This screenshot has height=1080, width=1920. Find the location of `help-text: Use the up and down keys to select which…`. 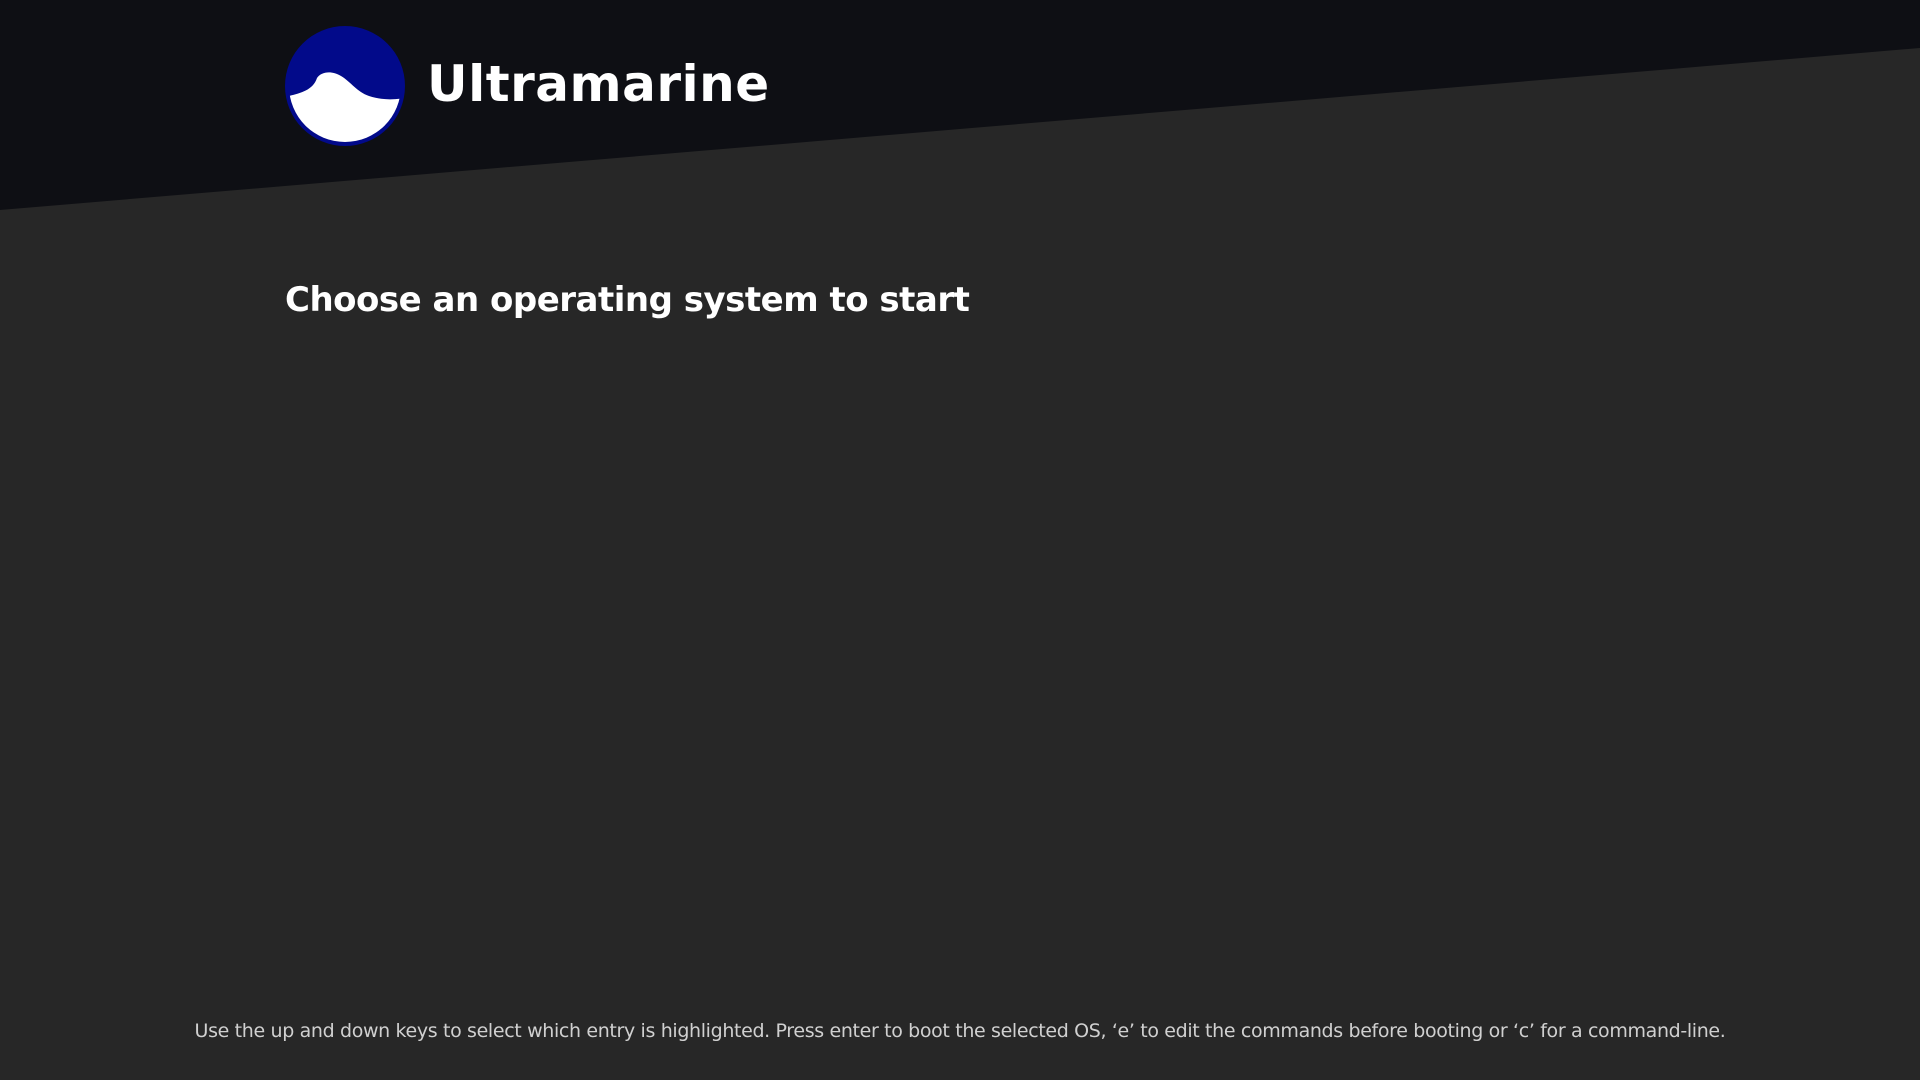

help-text: Use the up and down keys to select which… is located at coordinates (960, 1031).